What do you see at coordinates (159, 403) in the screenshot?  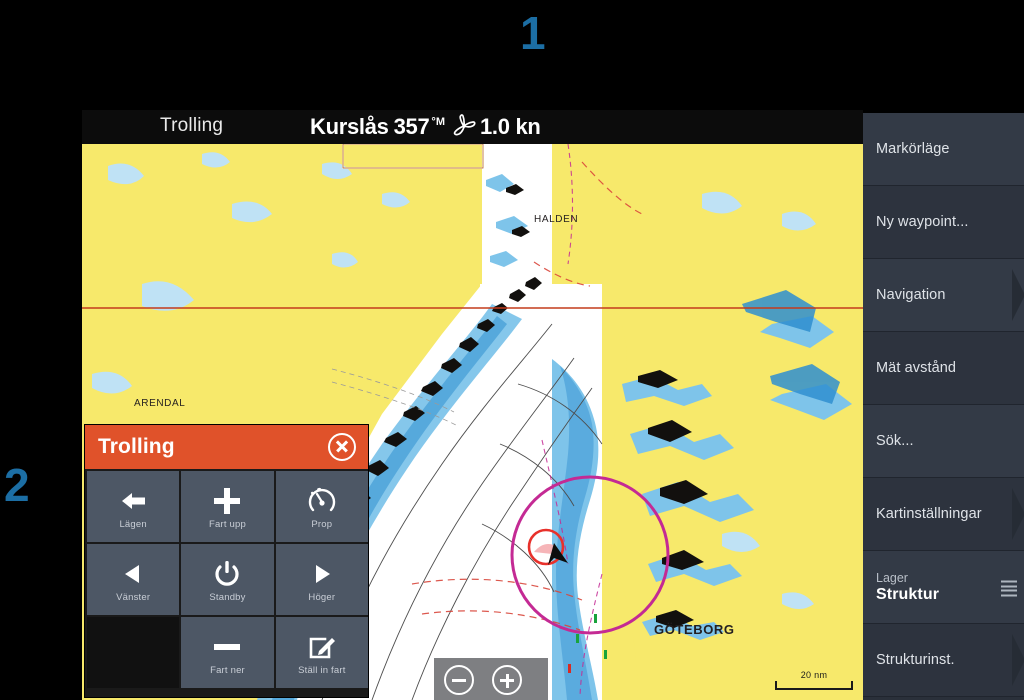 I see `map-label-arendal: ARENDAL` at bounding box center [159, 403].